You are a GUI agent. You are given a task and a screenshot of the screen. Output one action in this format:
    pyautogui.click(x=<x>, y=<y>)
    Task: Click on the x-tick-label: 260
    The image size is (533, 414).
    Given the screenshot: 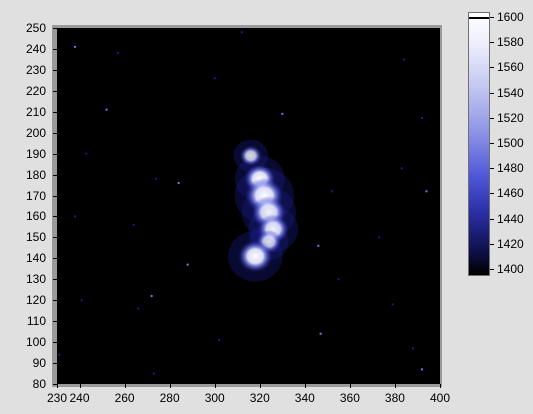 What is the action you would take?
    pyautogui.click(x=124, y=398)
    